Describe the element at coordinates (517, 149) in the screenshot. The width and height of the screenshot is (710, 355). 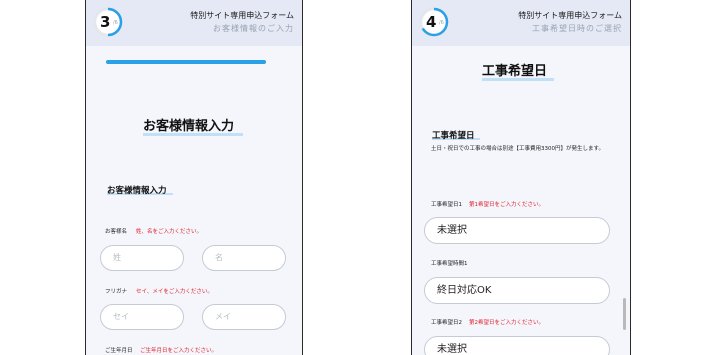
I see `holiday-surcharge-note: 土日・祝日での工事の場合は別途【工事費用3300円】が発生します。` at that location.